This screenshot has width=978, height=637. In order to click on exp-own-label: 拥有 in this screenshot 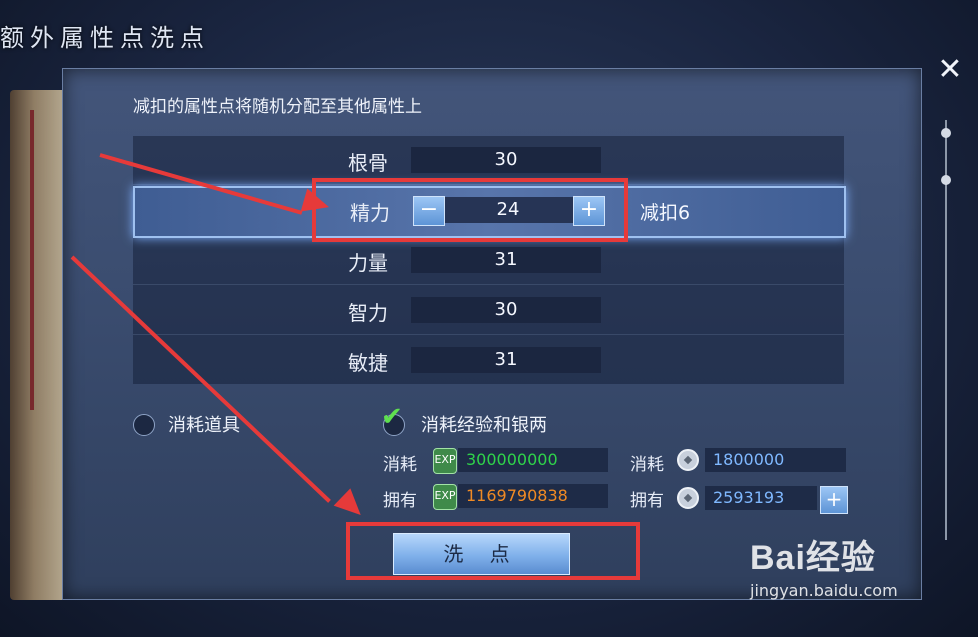, I will do `click(400, 501)`.